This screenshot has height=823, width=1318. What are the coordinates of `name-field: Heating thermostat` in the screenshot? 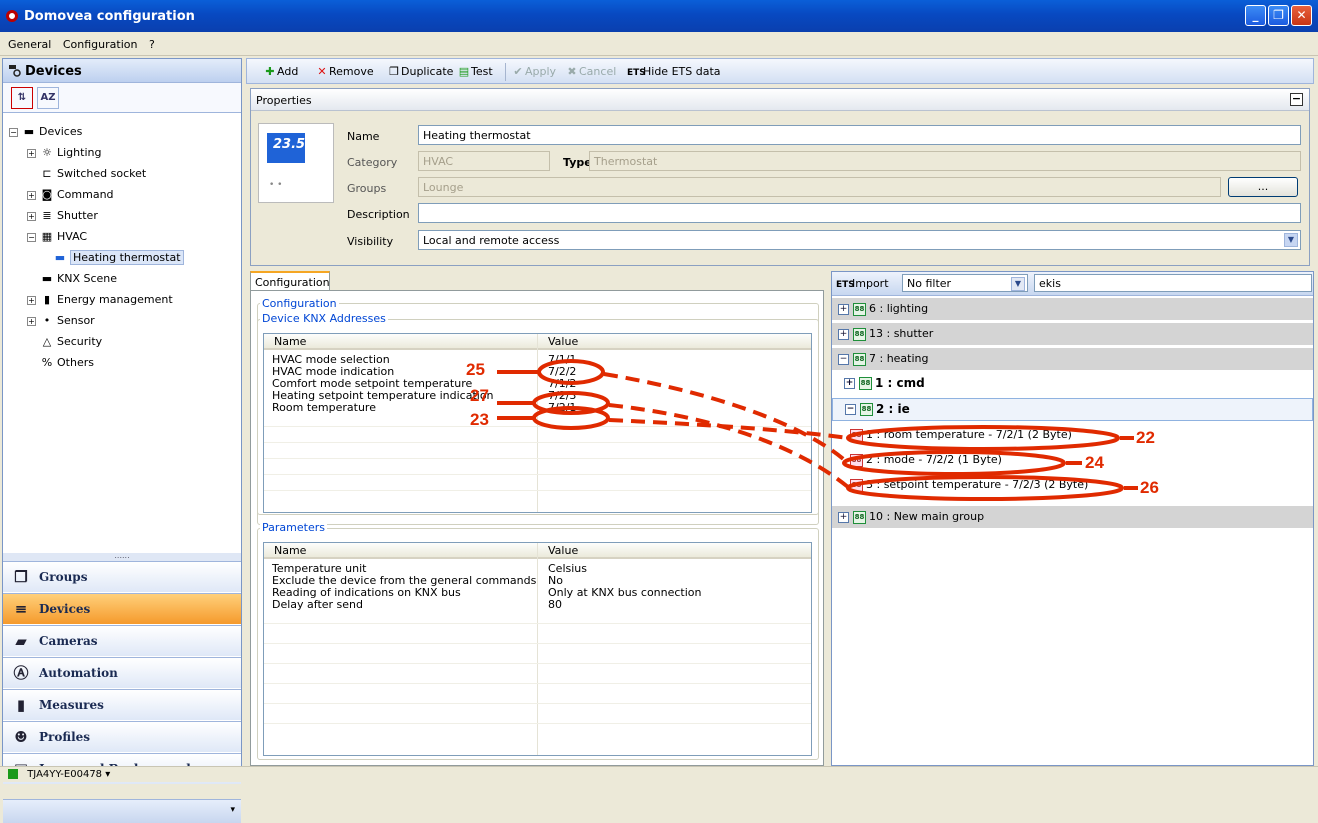 It's located at (859, 135).